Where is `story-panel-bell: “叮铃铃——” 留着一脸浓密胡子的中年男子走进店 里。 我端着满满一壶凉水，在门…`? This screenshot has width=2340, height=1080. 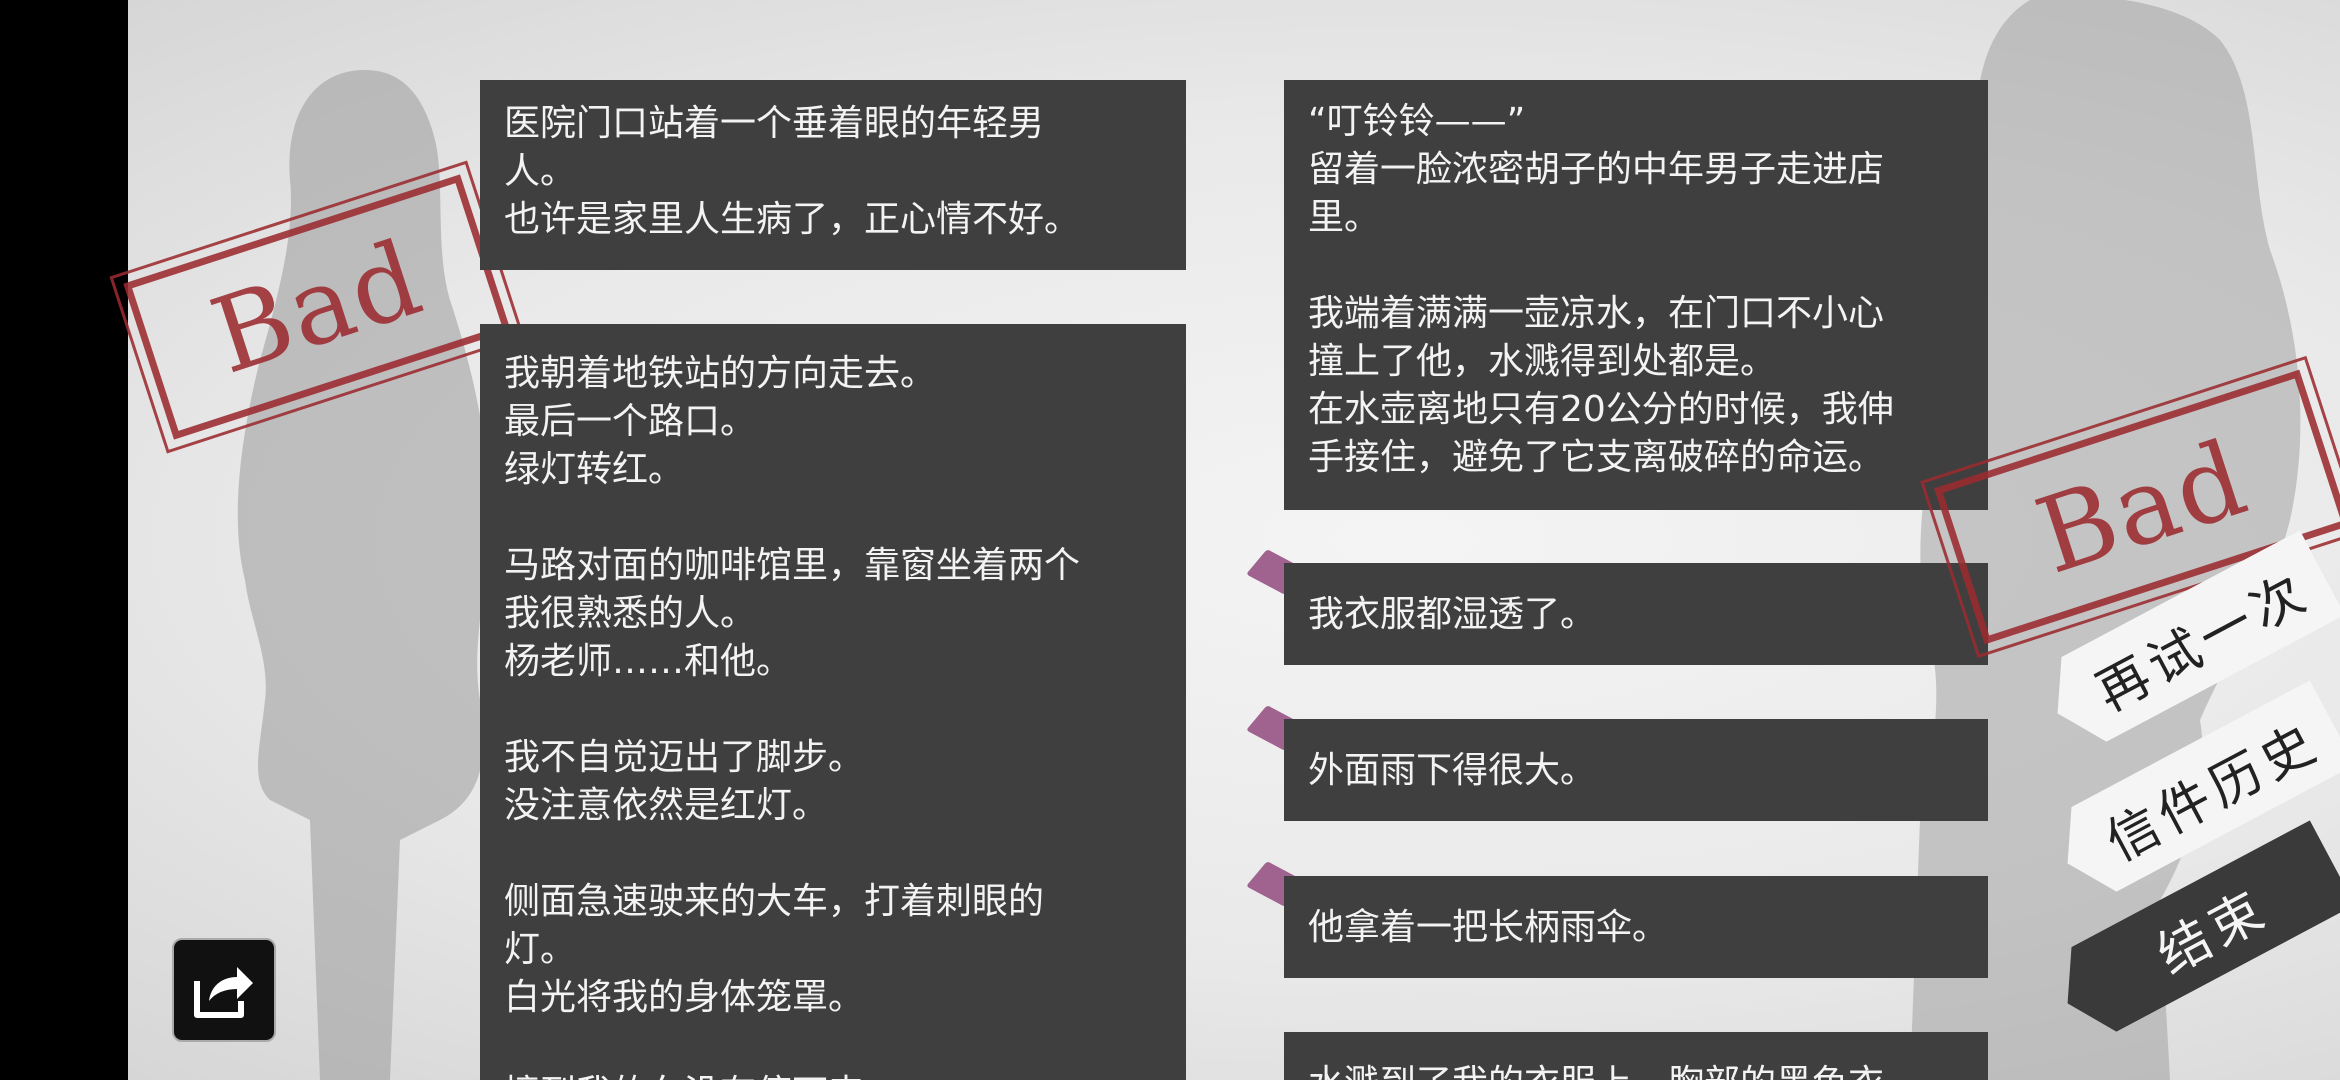 story-panel-bell: “叮铃铃——” 留着一脸浓密胡子的中年男子走进店 里。 我端着满满一壶凉水，在门… is located at coordinates (1636, 295).